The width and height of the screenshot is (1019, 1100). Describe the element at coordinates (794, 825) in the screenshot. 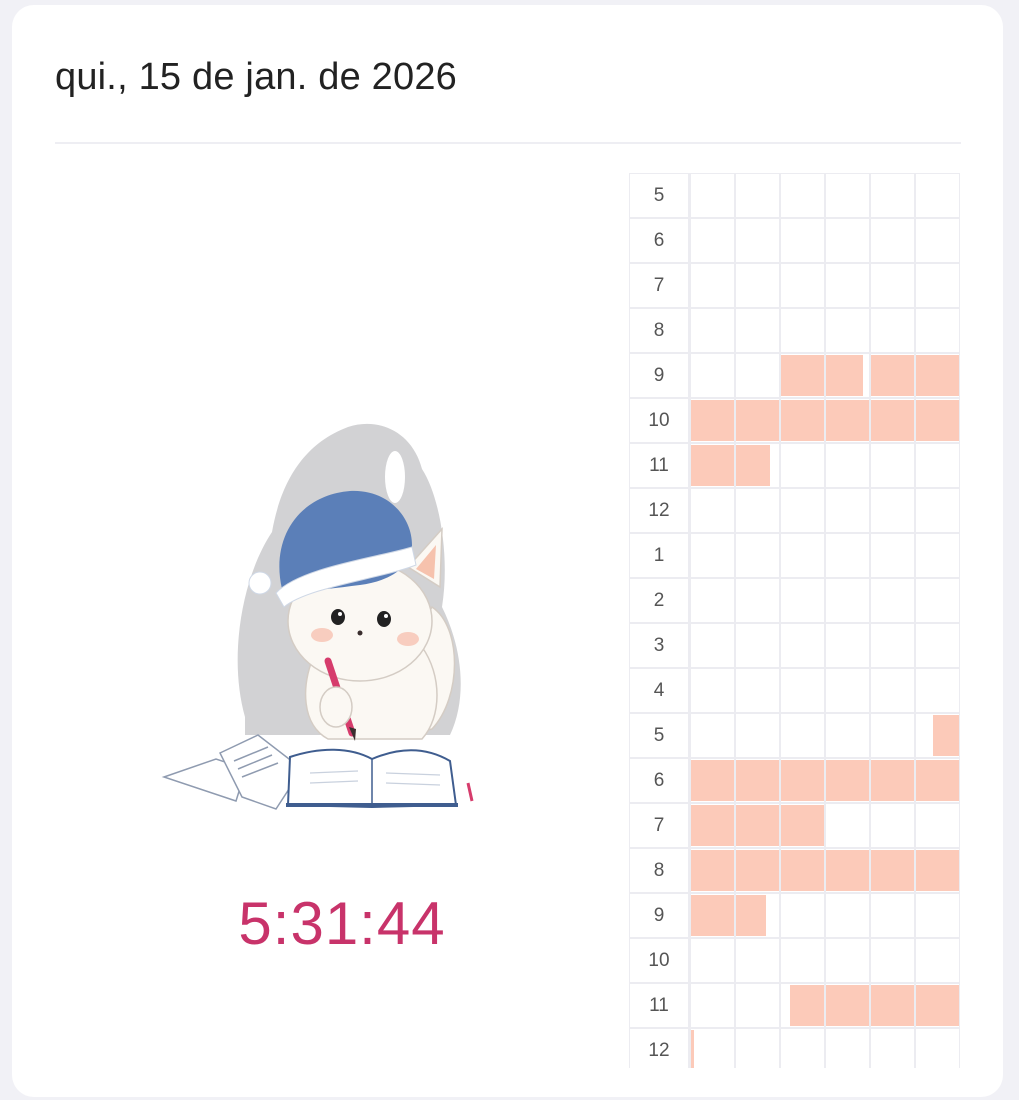

I see `hour-row: 7` at that location.